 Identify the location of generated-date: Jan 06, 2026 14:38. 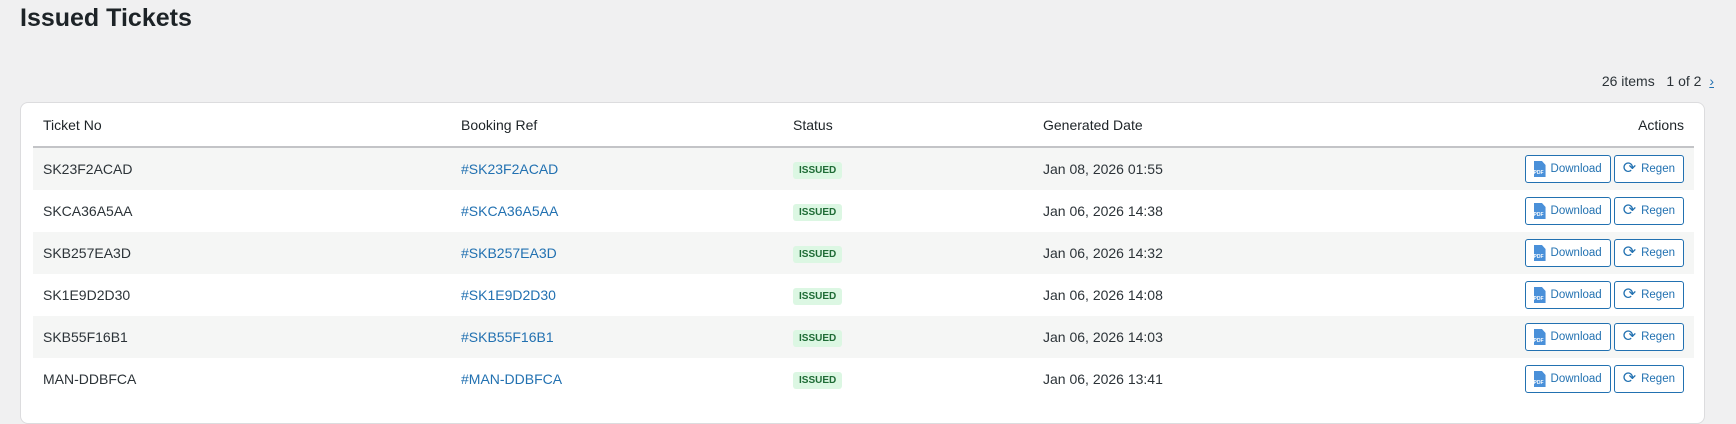
(1103, 211).